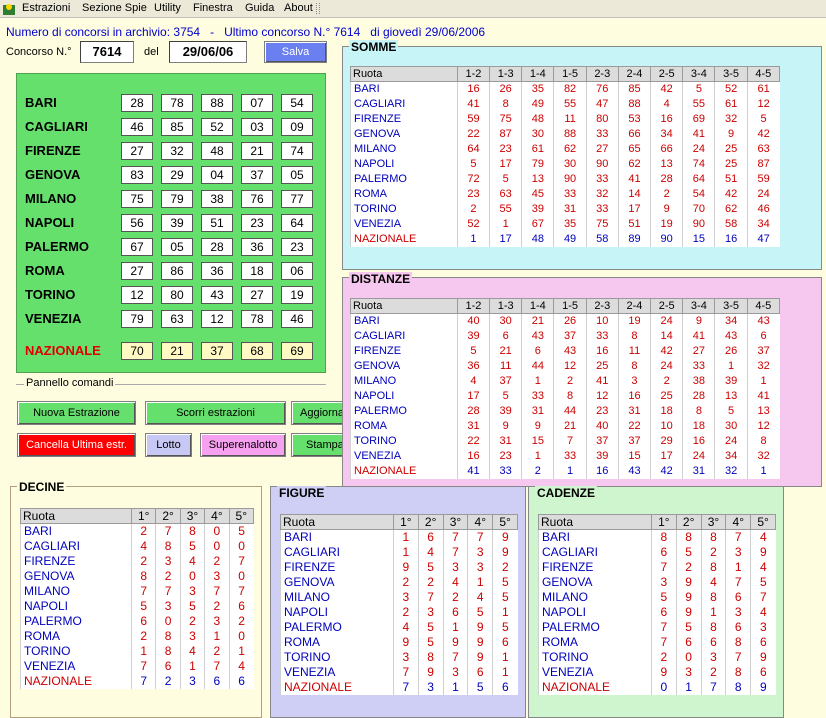 This screenshot has width=826, height=718. I want to click on distanze-value-cell: 33, so click(537, 396).